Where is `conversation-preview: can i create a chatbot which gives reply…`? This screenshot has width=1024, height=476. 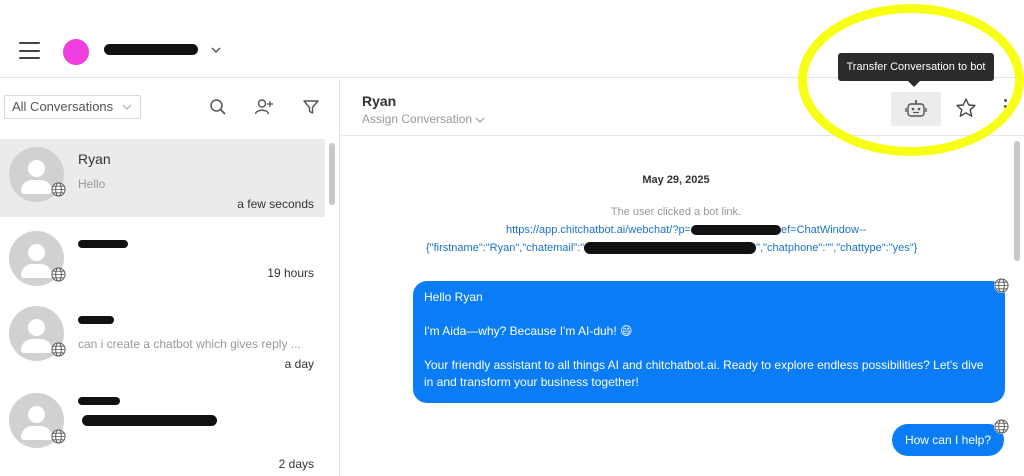
conversation-preview: can i create a chatbot which gives reply… is located at coordinates (189, 344).